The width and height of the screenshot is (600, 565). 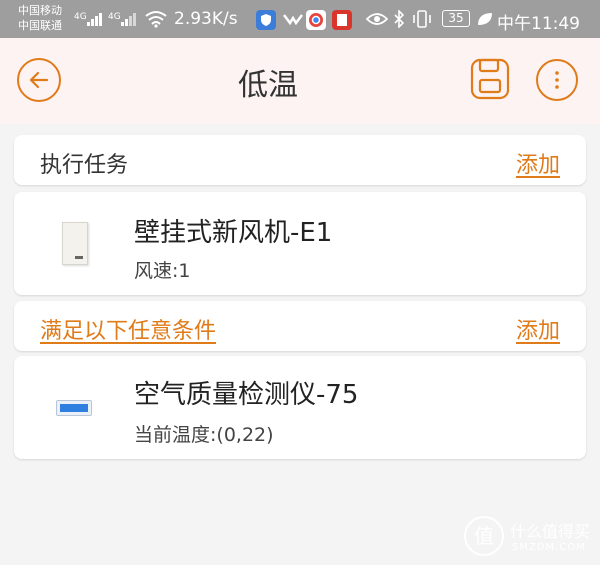 What do you see at coordinates (114, 17) in the screenshot?
I see `network-type-2: 4G` at bounding box center [114, 17].